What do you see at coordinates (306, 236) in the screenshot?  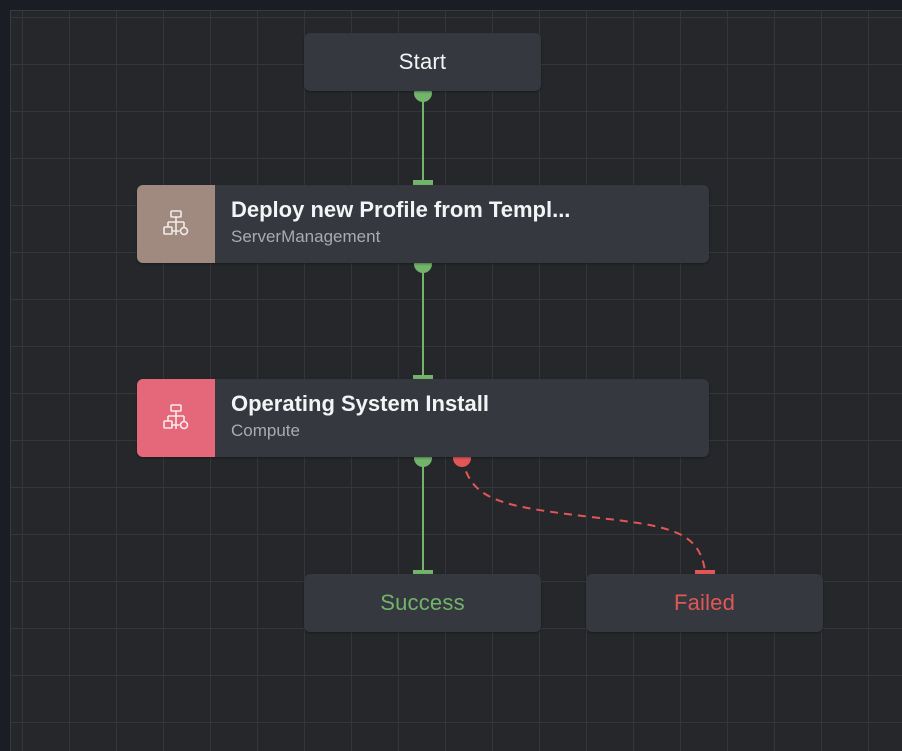 I see `deploy-subtitle: ServerManagement` at bounding box center [306, 236].